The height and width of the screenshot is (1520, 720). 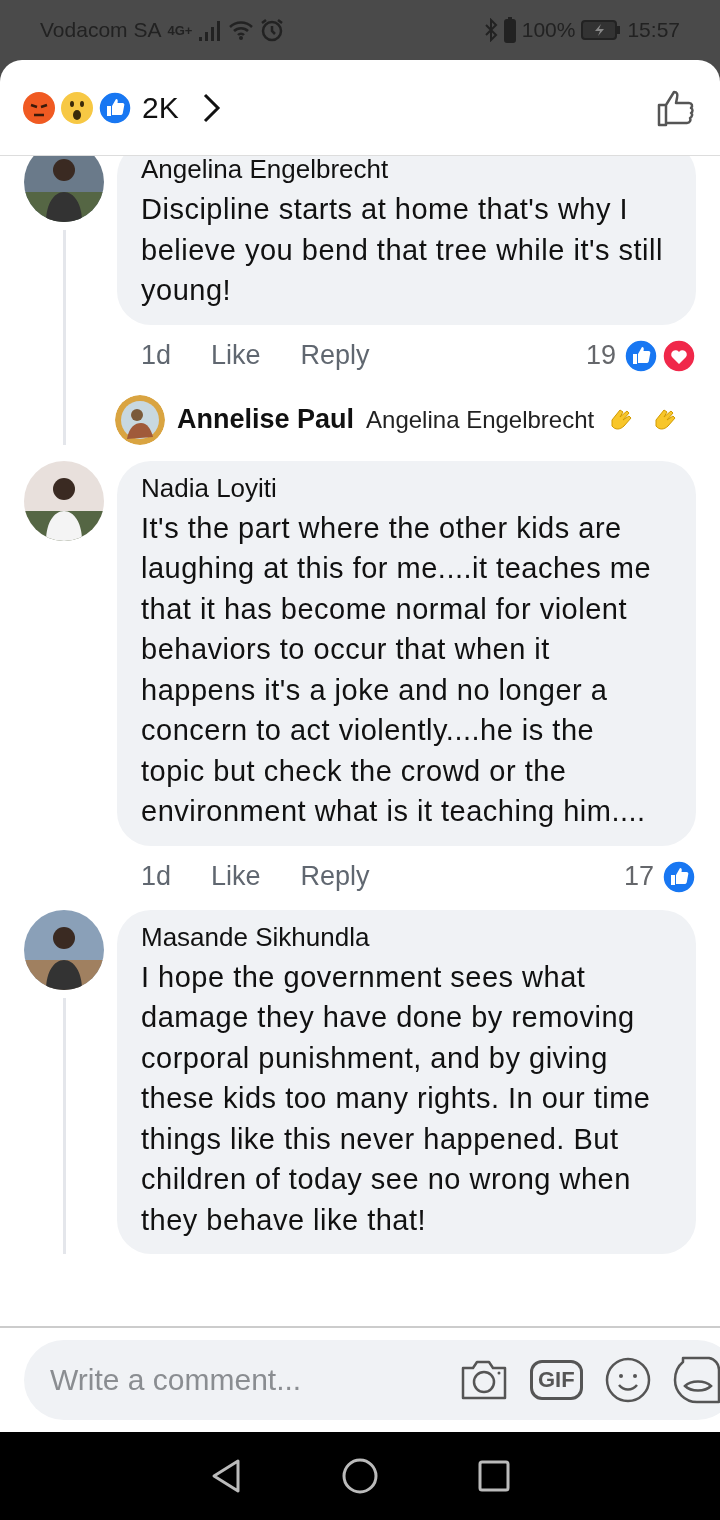 What do you see at coordinates (160, 107) in the screenshot?
I see `reaction-count: 2K` at bounding box center [160, 107].